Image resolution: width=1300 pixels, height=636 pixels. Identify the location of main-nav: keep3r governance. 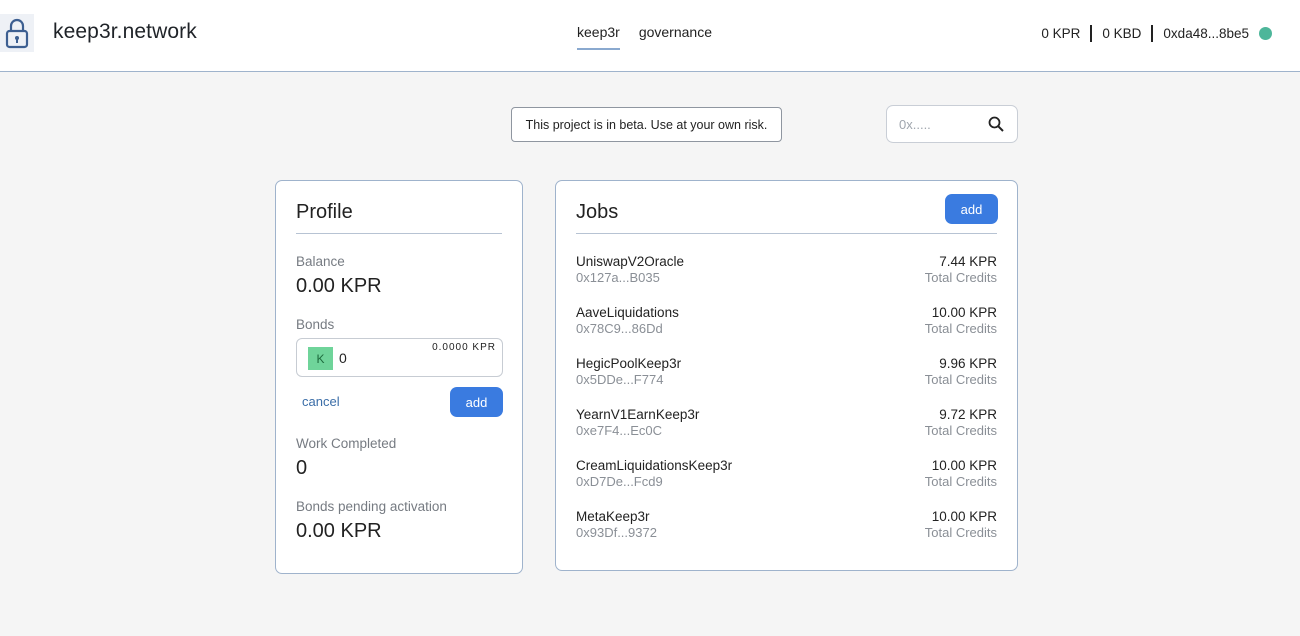
(644, 37).